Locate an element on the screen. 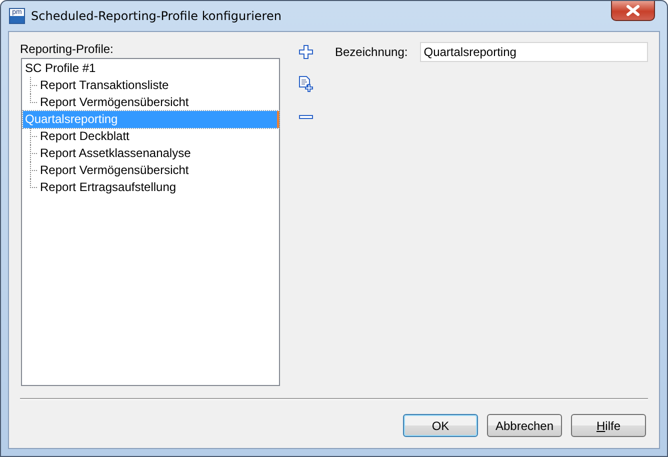 The height and width of the screenshot is (457, 668). tree-item: Report Assetklassenanalyse is located at coordinates (115, 153).